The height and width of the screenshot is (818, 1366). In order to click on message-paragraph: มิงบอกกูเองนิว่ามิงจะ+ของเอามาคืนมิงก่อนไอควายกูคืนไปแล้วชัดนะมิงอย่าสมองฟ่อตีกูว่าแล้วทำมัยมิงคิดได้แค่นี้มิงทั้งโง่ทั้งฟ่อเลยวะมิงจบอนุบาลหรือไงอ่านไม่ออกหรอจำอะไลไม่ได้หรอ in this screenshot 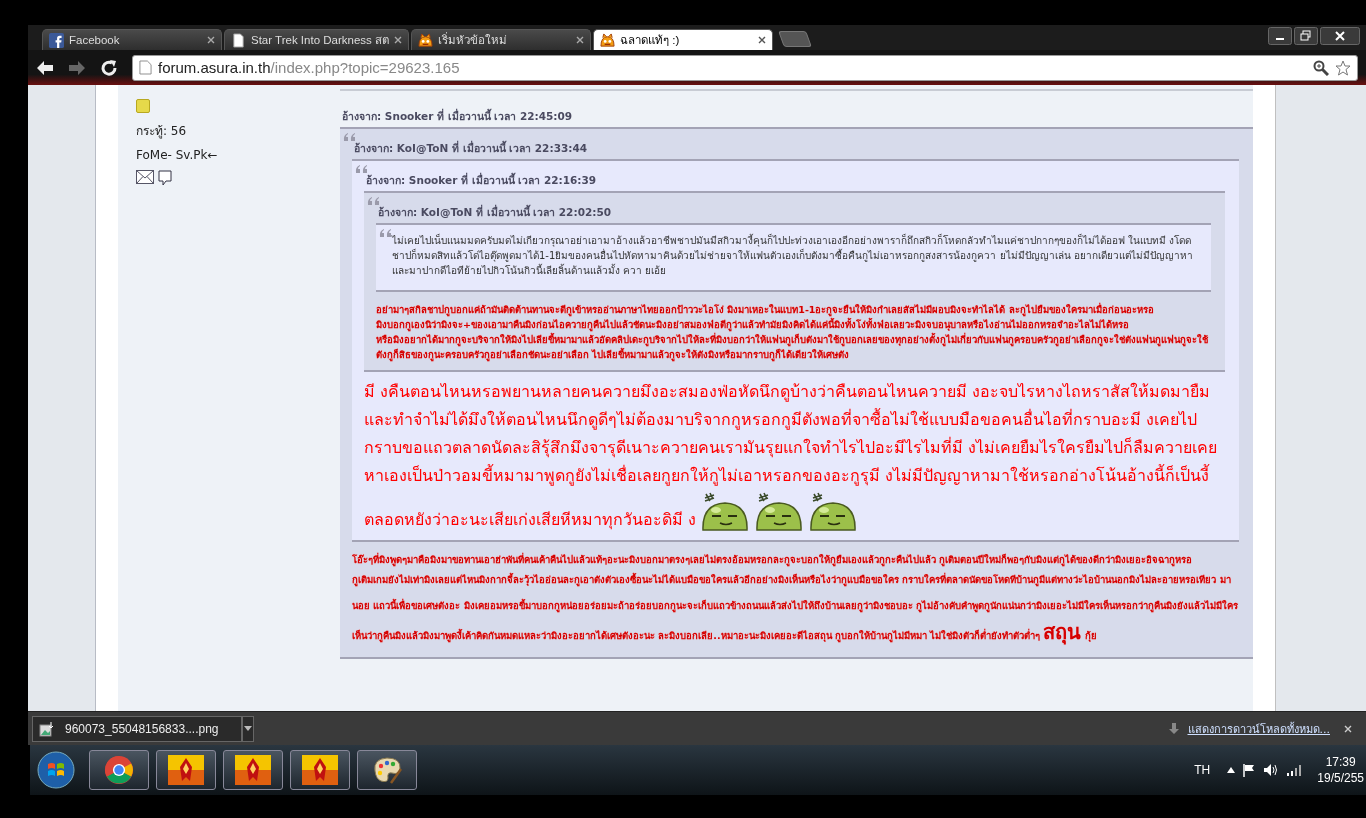, I will do `click(793, 324)`.